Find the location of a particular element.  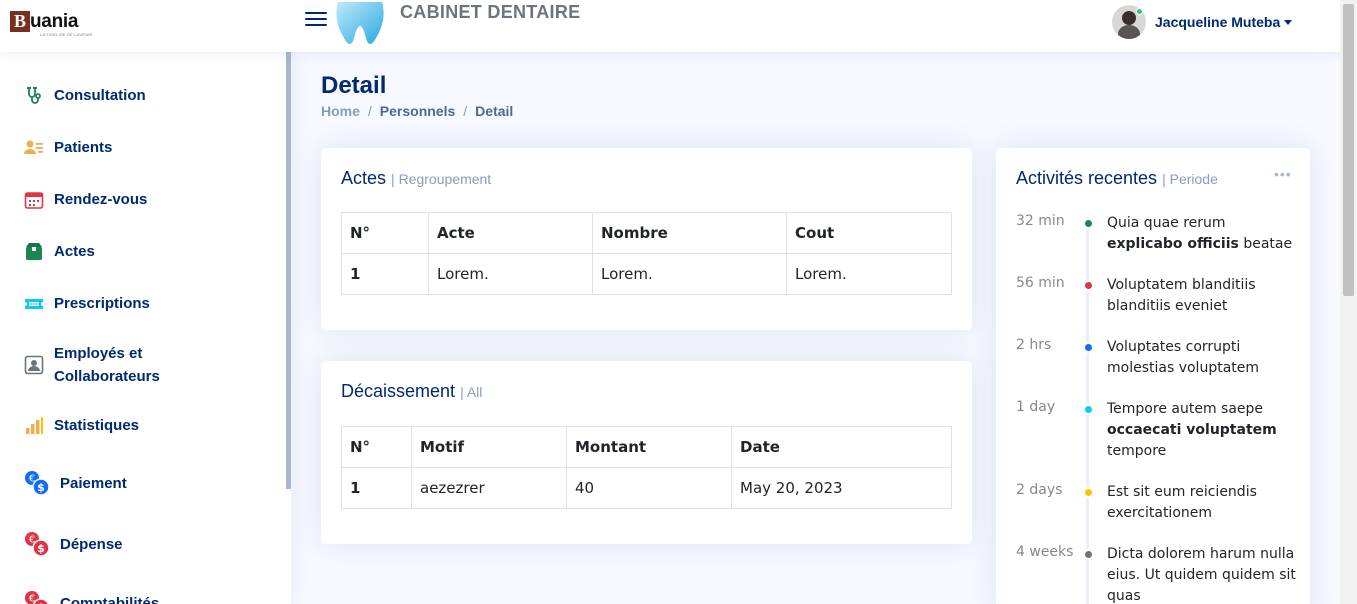

breadcrumb-personnels: Personnels is located at coordinates (417, 111).